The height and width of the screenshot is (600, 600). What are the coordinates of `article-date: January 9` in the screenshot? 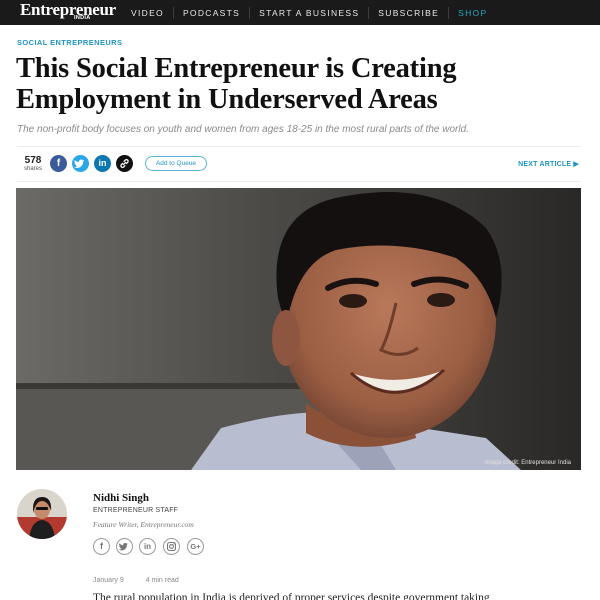 It's located at (108, 580).